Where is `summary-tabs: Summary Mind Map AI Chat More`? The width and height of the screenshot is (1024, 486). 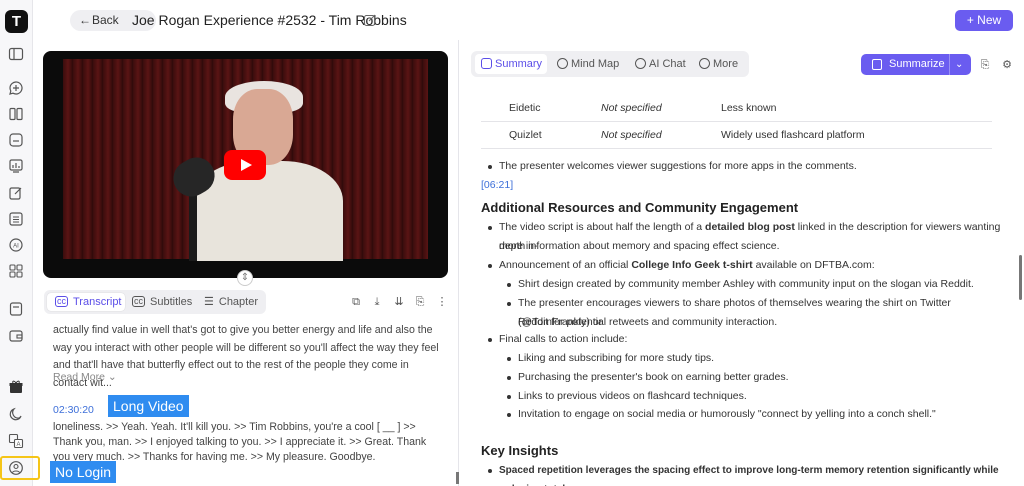
summary-tabs: Summary Mind Map AI Chat More is located at coordinates (610, 64).